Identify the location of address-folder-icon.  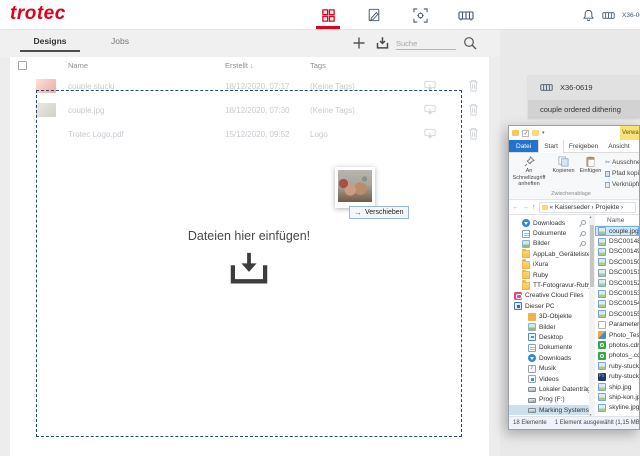
(544, 207).